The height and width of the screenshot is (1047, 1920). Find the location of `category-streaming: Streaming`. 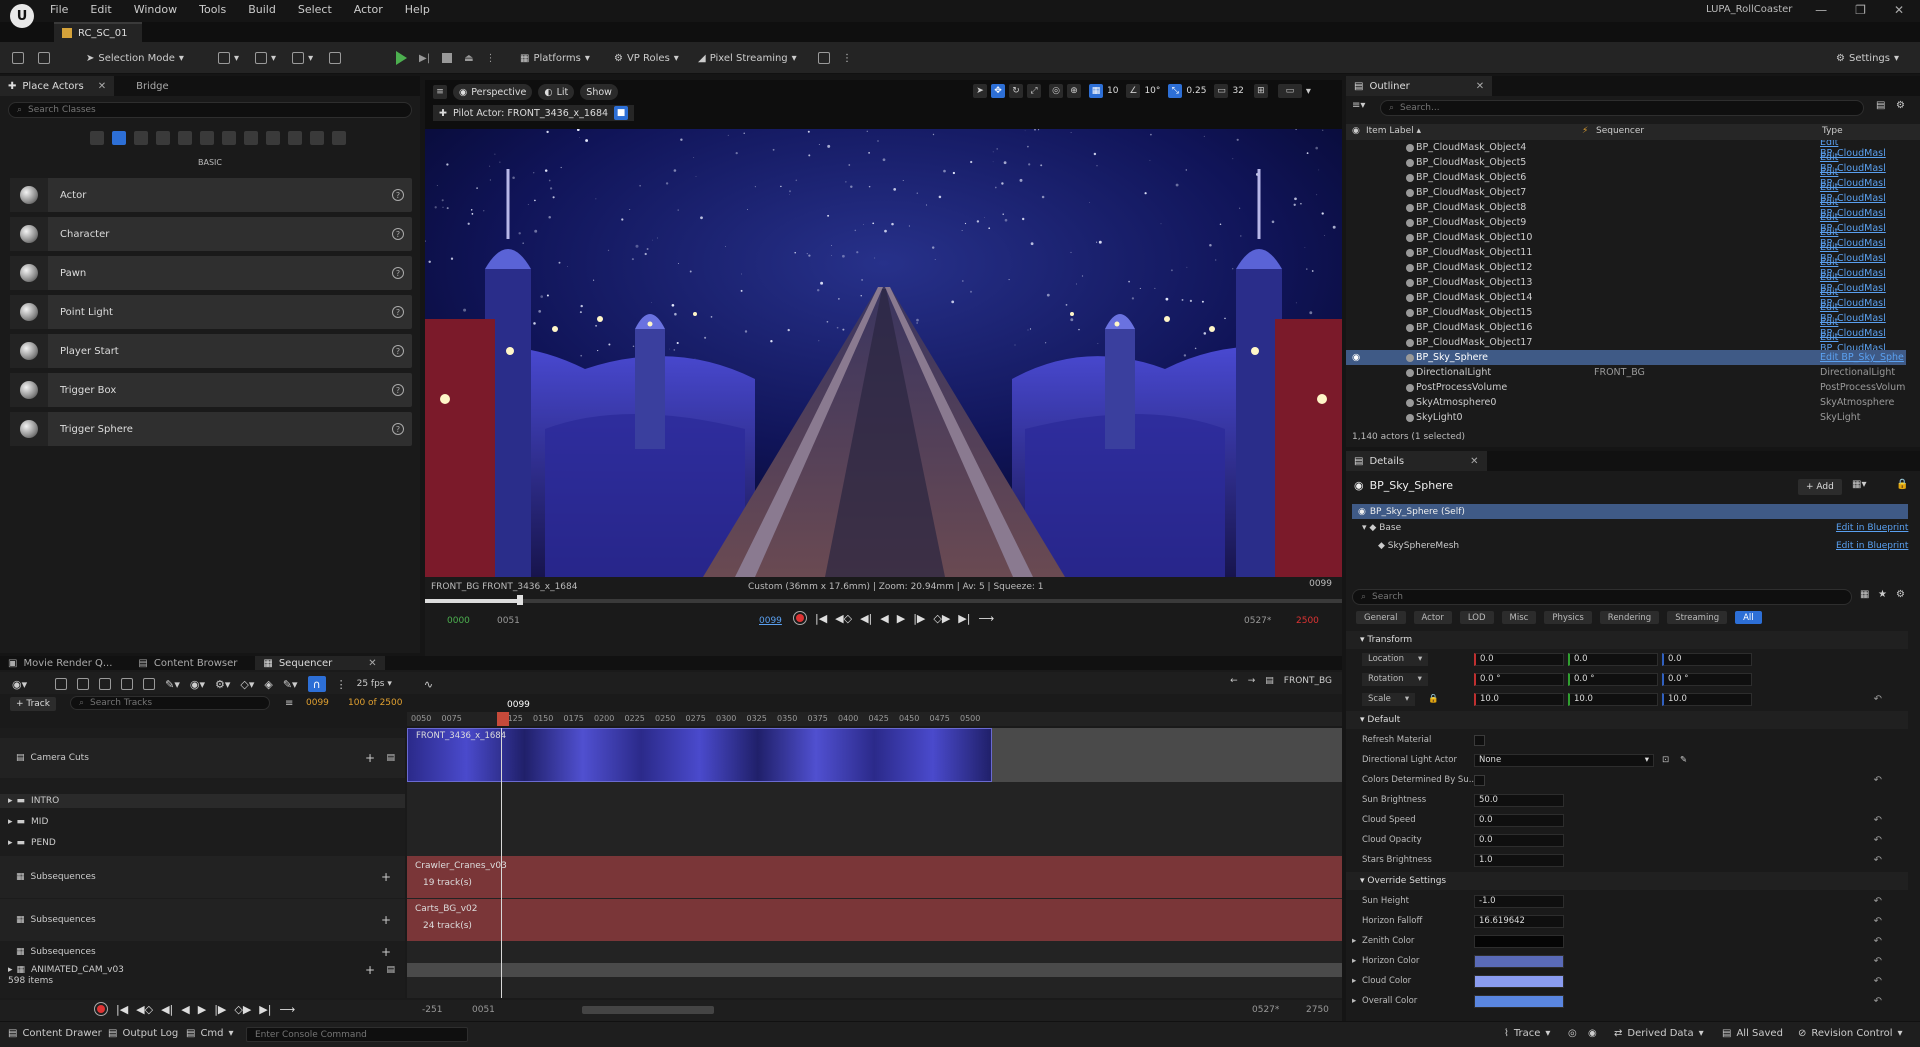

category-streaming: Streaming is located at coordinates (1697, 617).